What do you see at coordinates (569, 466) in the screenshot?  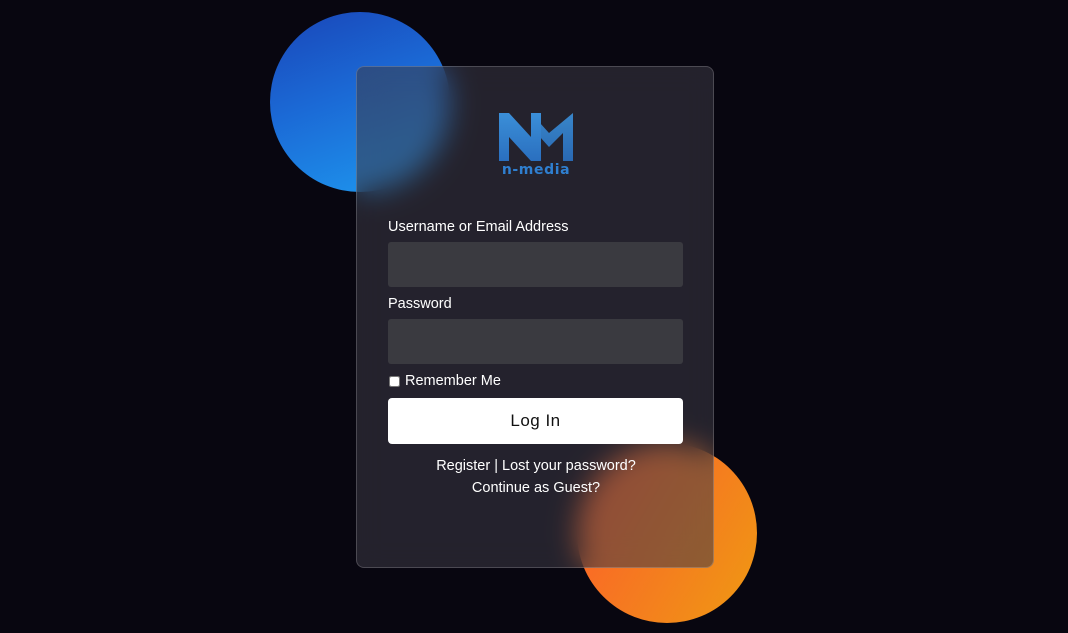 I see `lost-password-link: Lost your password?` at bounding box center [569, 466].